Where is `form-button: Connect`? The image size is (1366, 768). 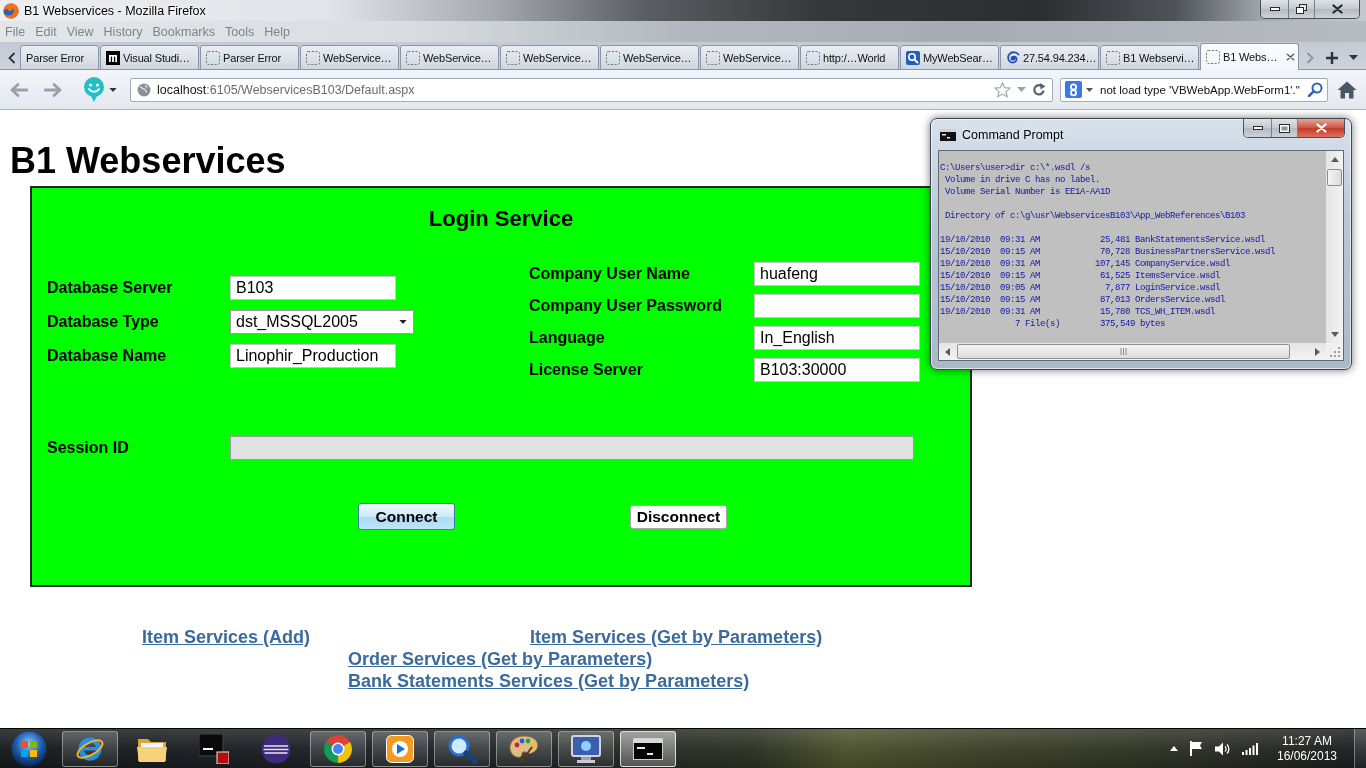 form-button: Connect is located at coordinates (406, 516).